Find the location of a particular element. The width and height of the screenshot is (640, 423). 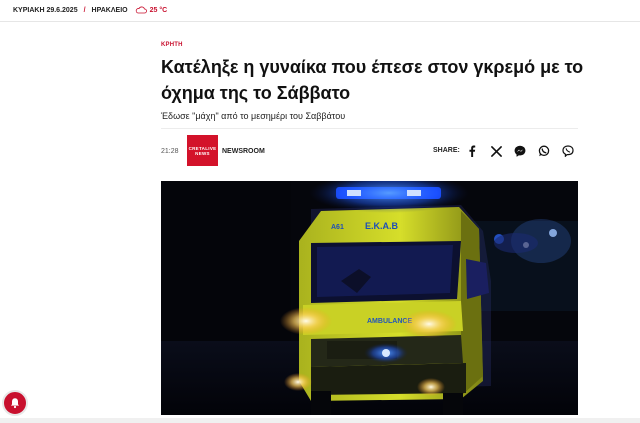

vehicle-number-text: A61 is located at coordinates (337, 227).